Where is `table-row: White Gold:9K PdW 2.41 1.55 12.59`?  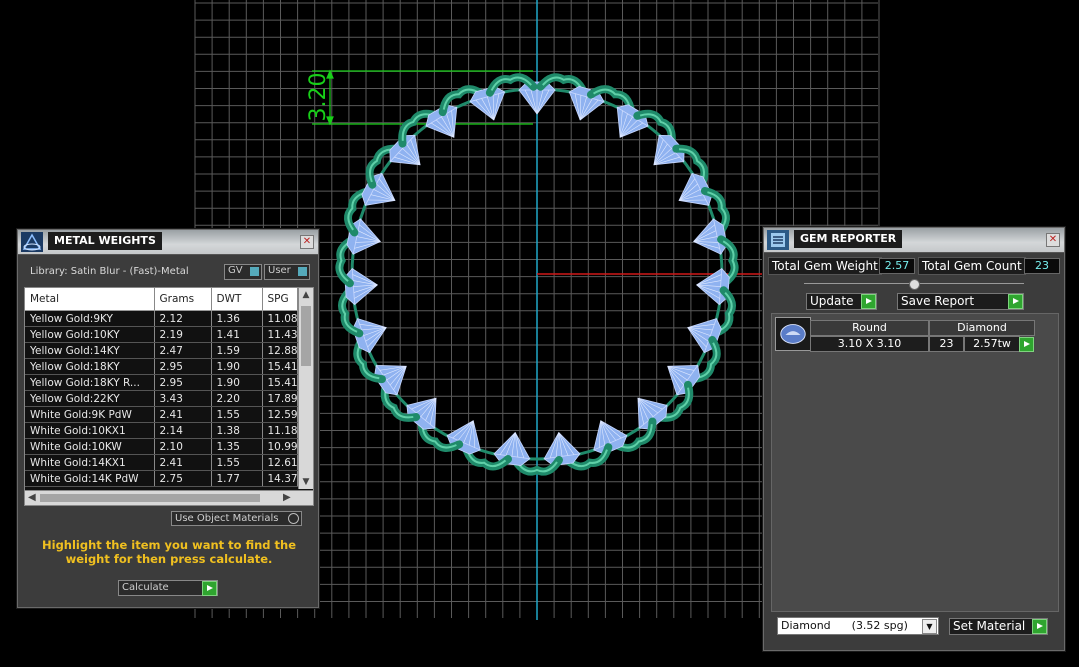
table-row: White Gold:9K PdW 2.41 1.55 12.59 is located at coordinates (161, 414).